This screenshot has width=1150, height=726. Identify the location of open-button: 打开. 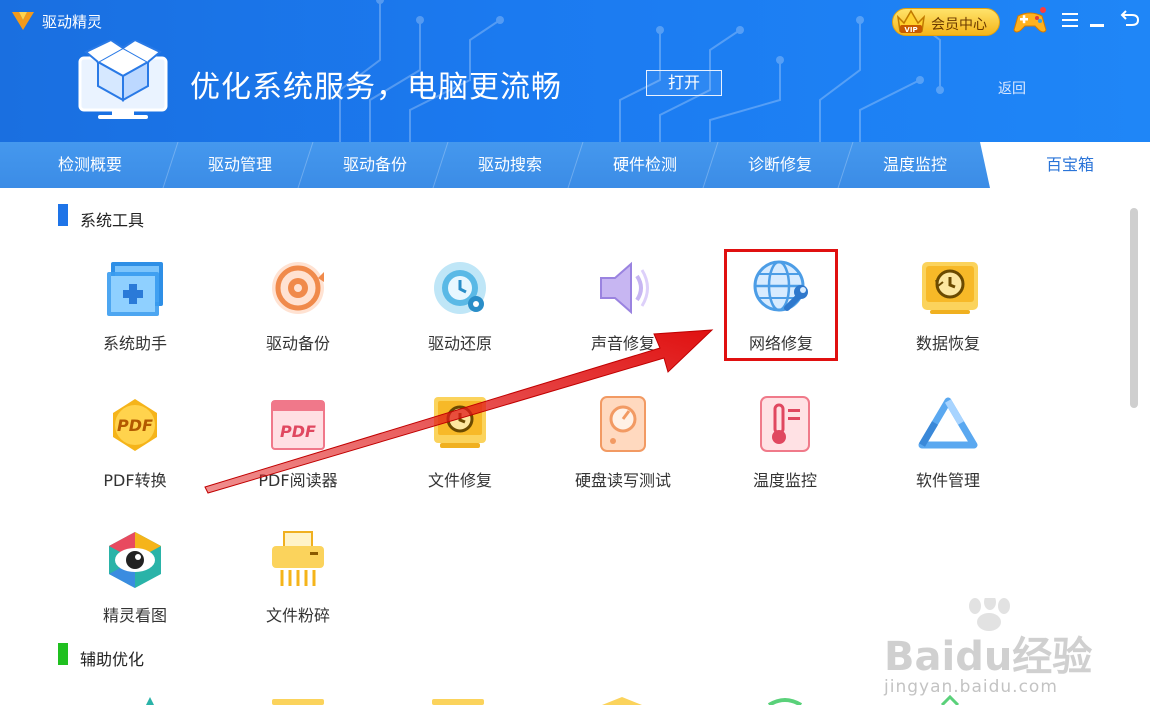
(684, 83).